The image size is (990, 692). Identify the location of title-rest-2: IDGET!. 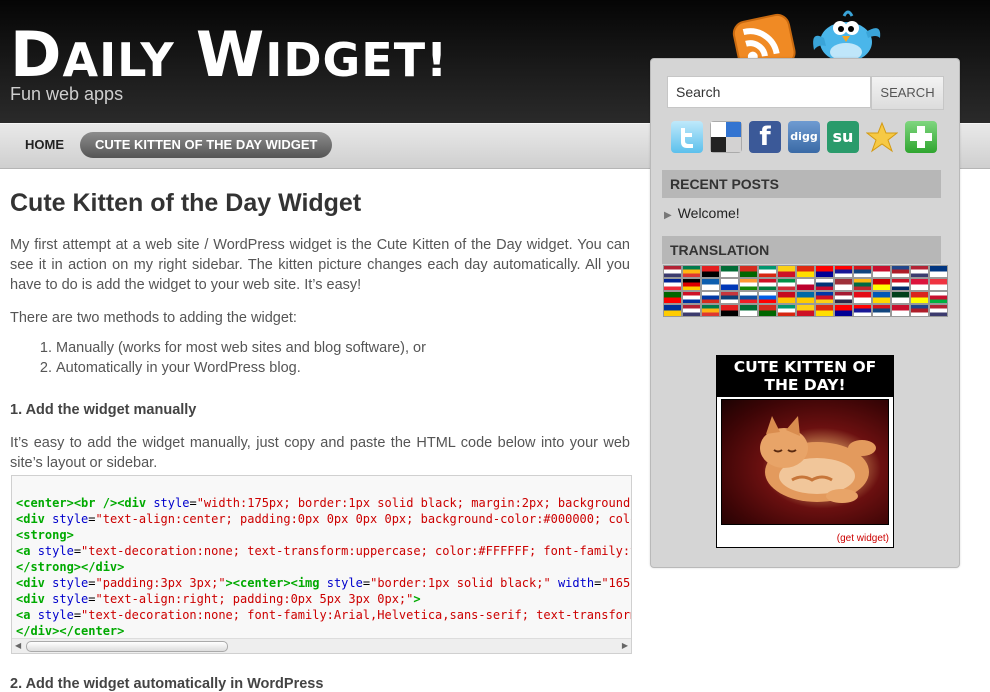
(357, 60).